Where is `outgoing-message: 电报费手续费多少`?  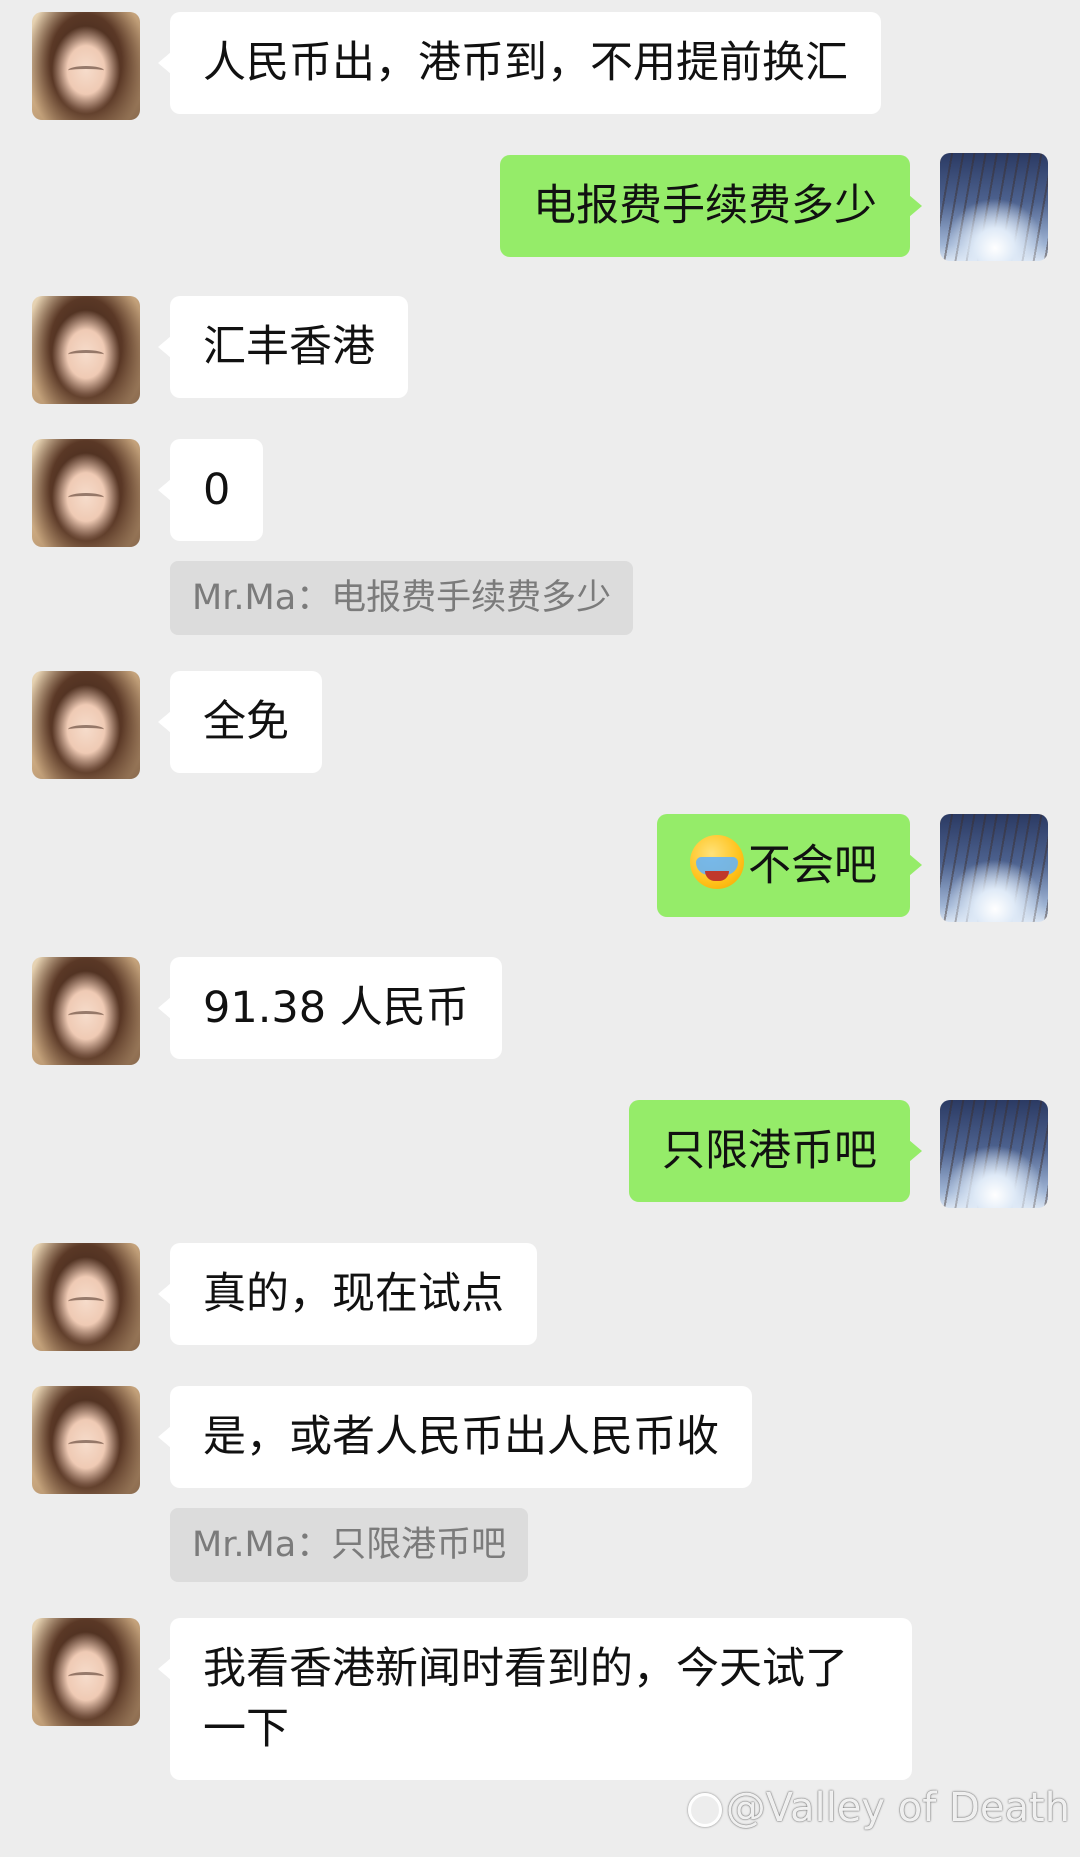
outgoing-message: 电报费手续费多少 is located at coordinates (711, 206).